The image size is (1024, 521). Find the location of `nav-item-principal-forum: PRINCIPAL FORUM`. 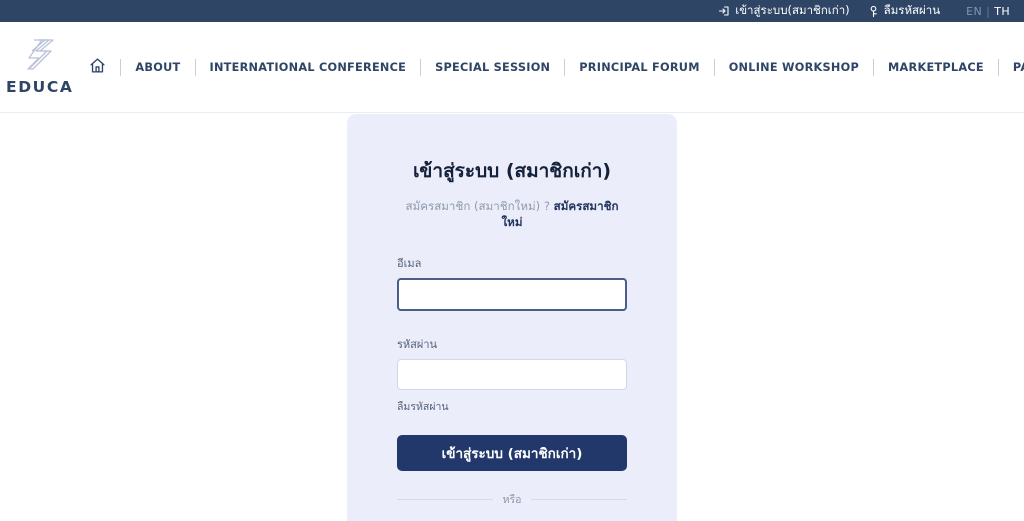

nav-item-principal-forum: PRINCIPAL FORUM is located at coordinates (639, 67).